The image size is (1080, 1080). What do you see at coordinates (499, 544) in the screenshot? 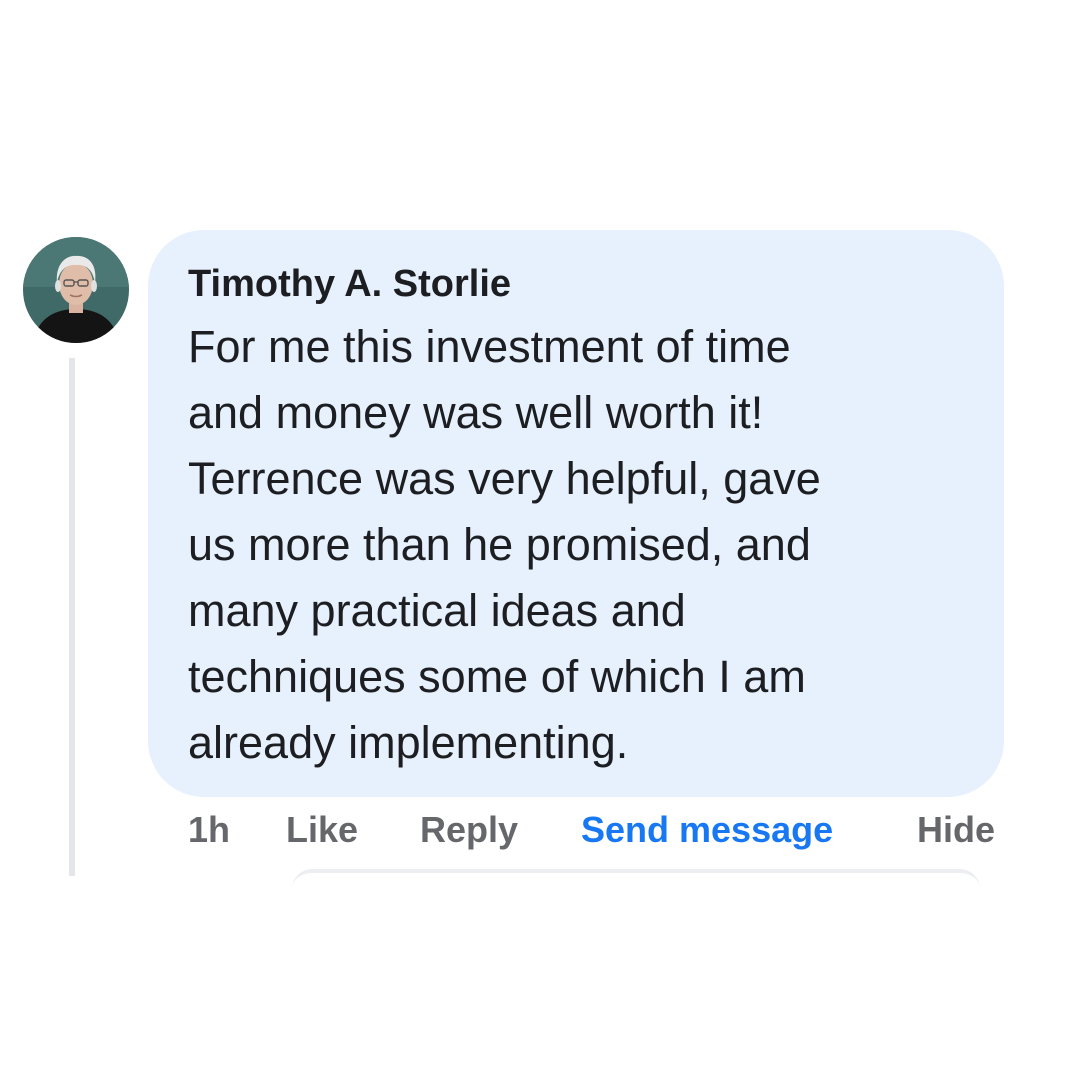
I see `comment-text-line: us more than he promised, and` at bounding box center [499, 544].